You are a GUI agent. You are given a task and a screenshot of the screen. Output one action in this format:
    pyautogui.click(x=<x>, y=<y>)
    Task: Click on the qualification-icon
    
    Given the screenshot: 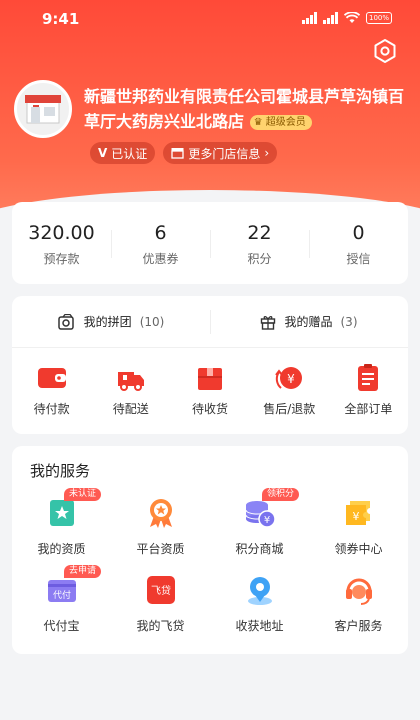 What is the action you would take?
    pyautogui.click(x=61, y=513)
    